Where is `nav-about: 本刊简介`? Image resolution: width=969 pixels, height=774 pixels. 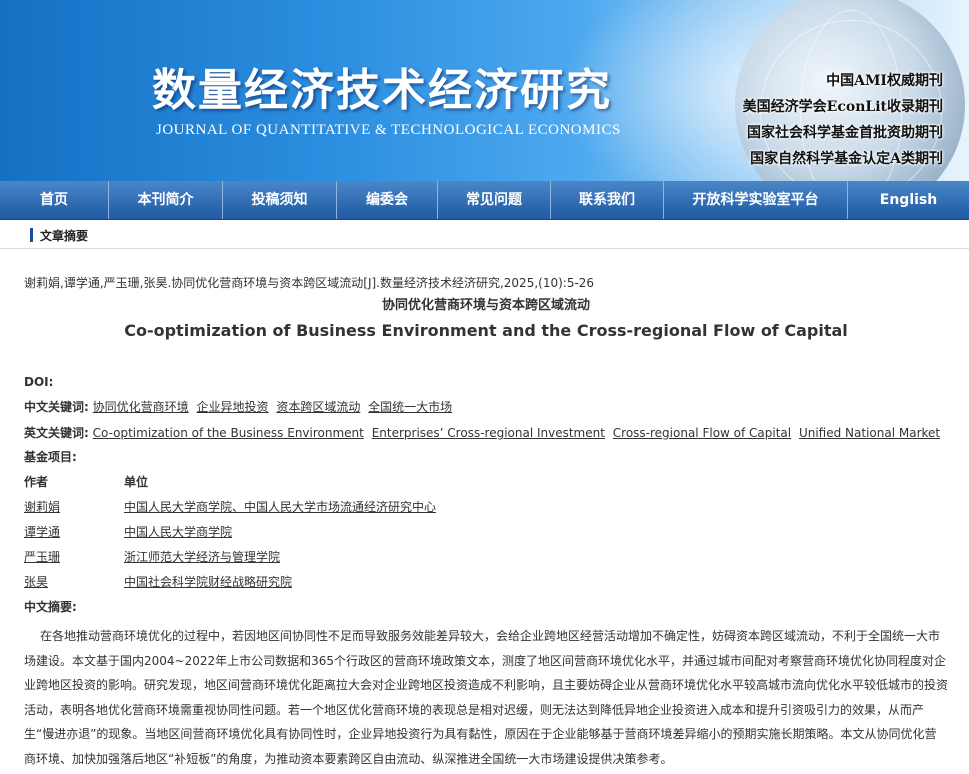 nav-about: 本刊简介 is located at coordinates (166, 200).